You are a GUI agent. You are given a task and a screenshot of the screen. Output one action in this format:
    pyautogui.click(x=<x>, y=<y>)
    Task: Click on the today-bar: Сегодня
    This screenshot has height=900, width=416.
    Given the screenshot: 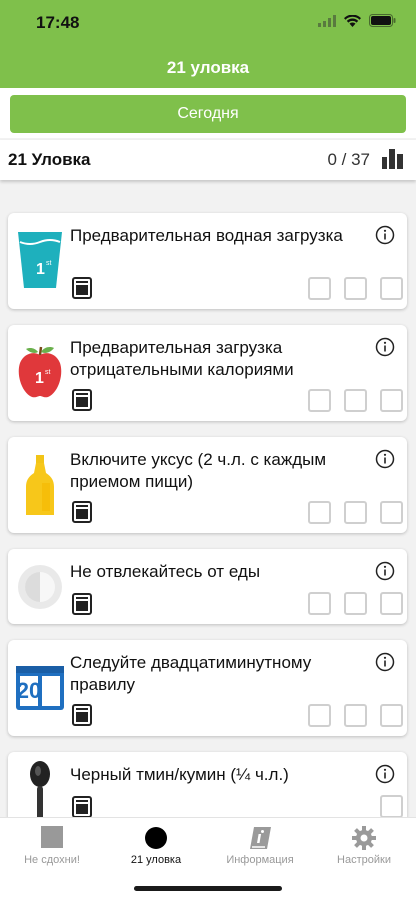 What is the action you would take?
    pyautogui.click(x=208, y=113)
    